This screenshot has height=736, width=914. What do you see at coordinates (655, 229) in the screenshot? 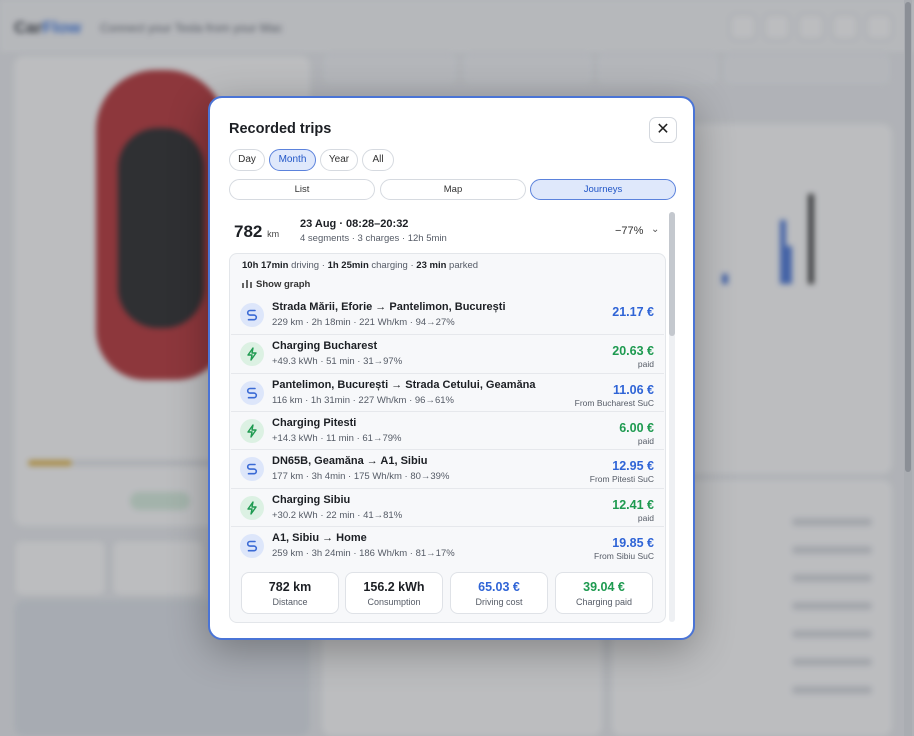
I see `chevron-down-icon: ⌄` at bounding box center [655, 229].